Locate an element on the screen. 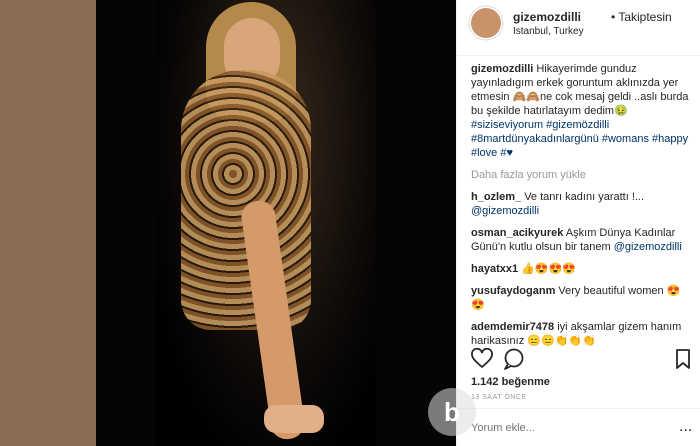 Image resolution: width=700 pixels, height=446 pixels. add-comment-input is located at coordinates (561, 428).